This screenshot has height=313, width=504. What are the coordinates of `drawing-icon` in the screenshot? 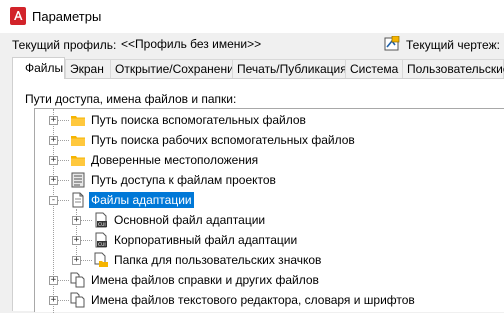 It's located at (392, 43).